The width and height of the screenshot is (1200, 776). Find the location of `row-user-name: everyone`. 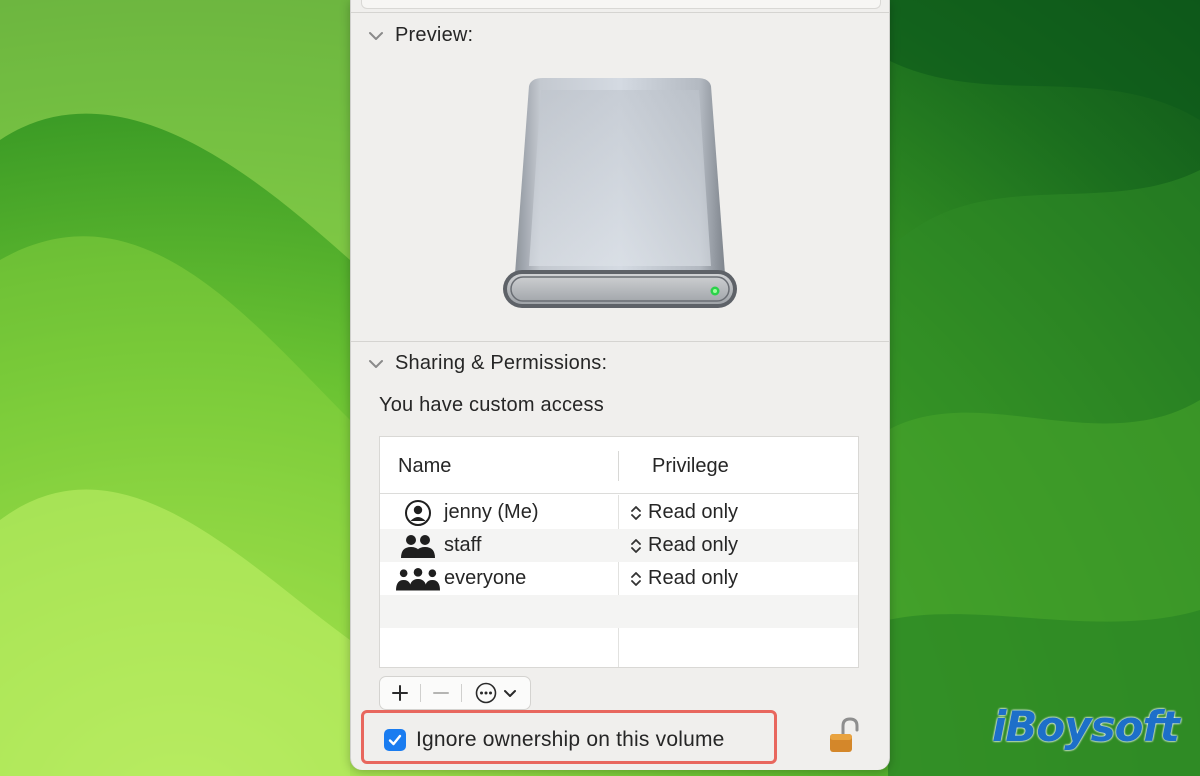

row-user-name: everyone is located at coordinates (485, 578).